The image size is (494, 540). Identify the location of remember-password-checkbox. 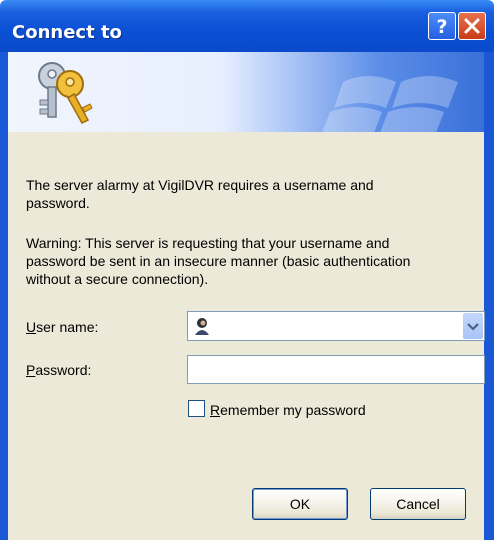
(196, 408).